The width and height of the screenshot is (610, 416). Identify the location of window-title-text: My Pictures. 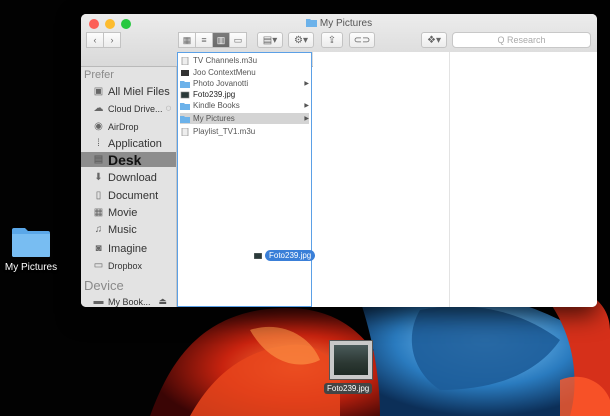
(346, 23).